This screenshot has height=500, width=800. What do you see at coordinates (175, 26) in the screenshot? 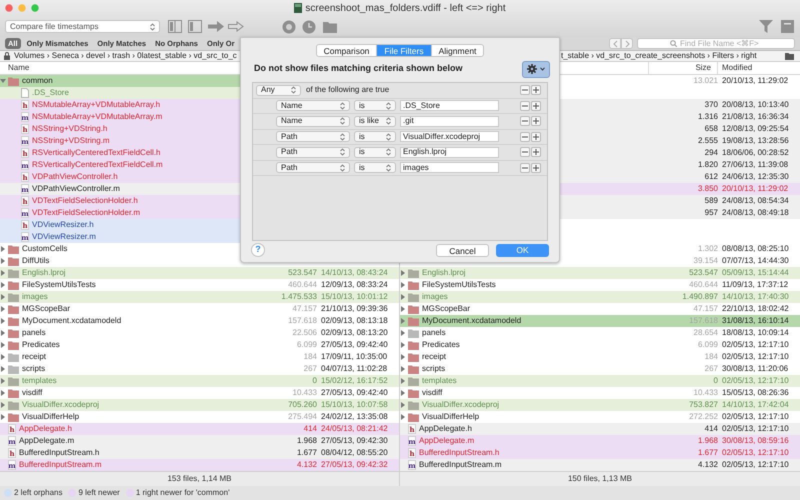
I see `split-pane-icon` at bounding box center [175, 26].